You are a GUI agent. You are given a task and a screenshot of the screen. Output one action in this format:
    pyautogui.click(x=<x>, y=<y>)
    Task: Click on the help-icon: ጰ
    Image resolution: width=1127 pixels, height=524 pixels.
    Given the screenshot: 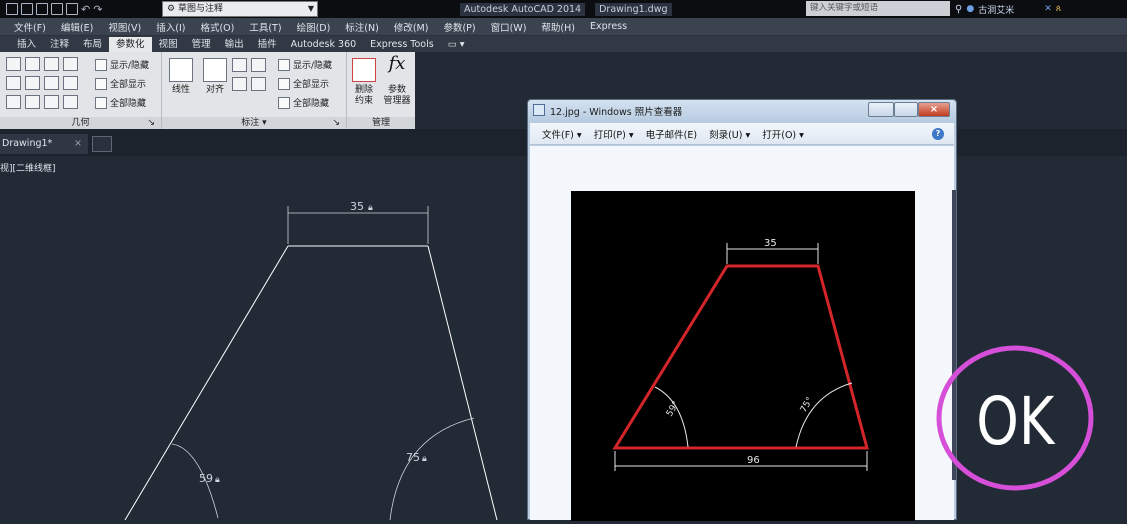 What is the action you would take?
    pyautogui.click(x=1058, y=9)
    